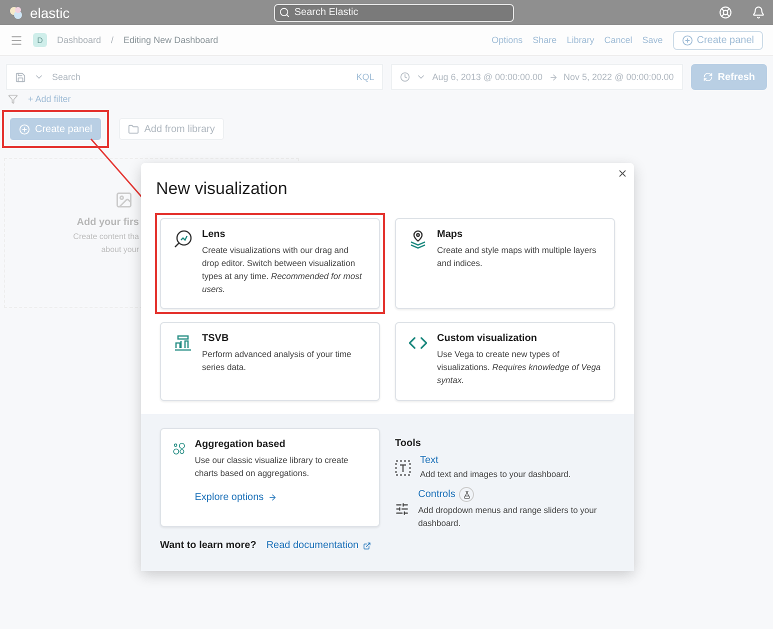  What do you see at coordinates (282, 270) in the screenshot?
I see `card-description: Create visualizations with our drag and drop editor. Switch between visualization types at any time. Recommended for most users.` at bounding box center [282, 270].